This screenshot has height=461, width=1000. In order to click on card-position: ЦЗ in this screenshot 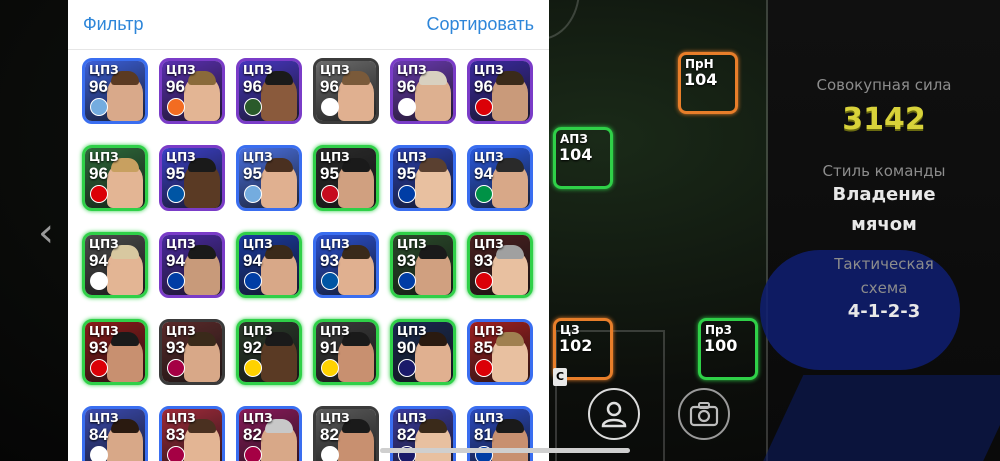, I will do `click(570, 330)`.